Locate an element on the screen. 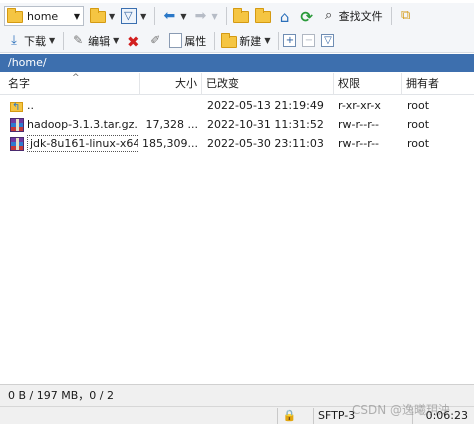  file-modified: 2022-05-13 21:19:49 is located at coordinates (265, 105).